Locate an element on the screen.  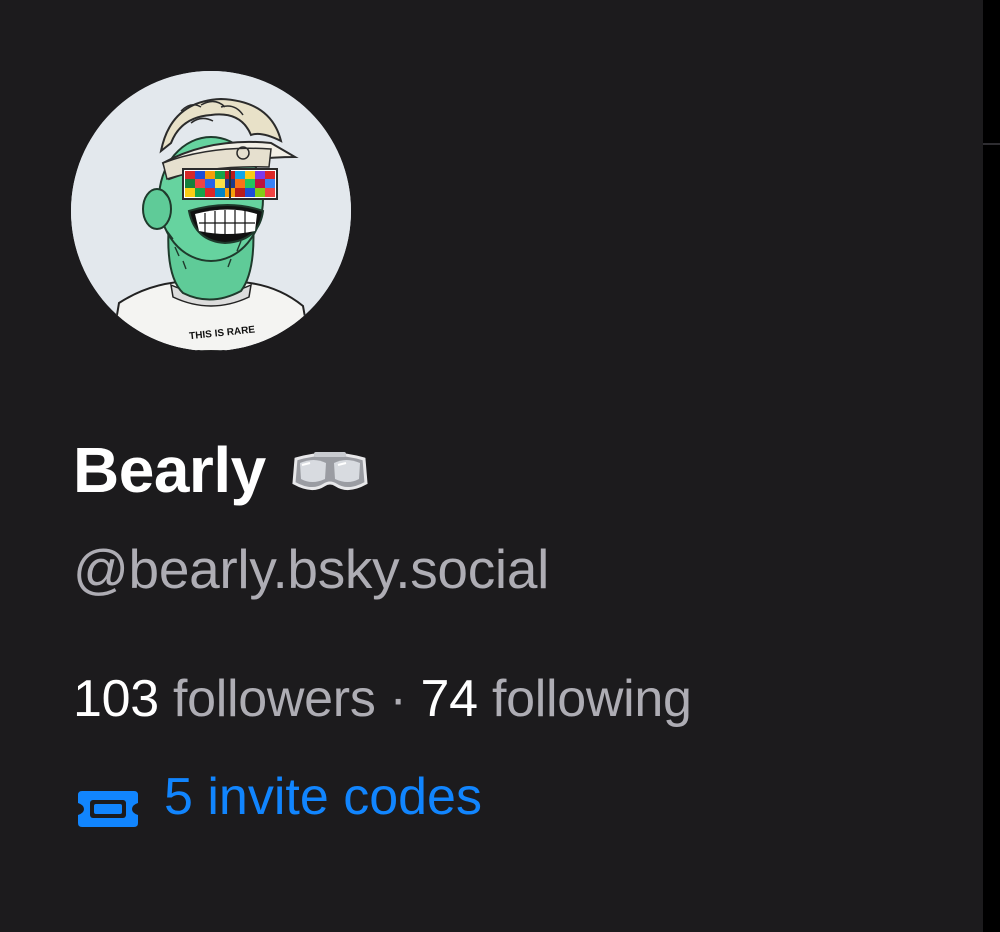
followers-label: followers is located at coordinates (274, 699).